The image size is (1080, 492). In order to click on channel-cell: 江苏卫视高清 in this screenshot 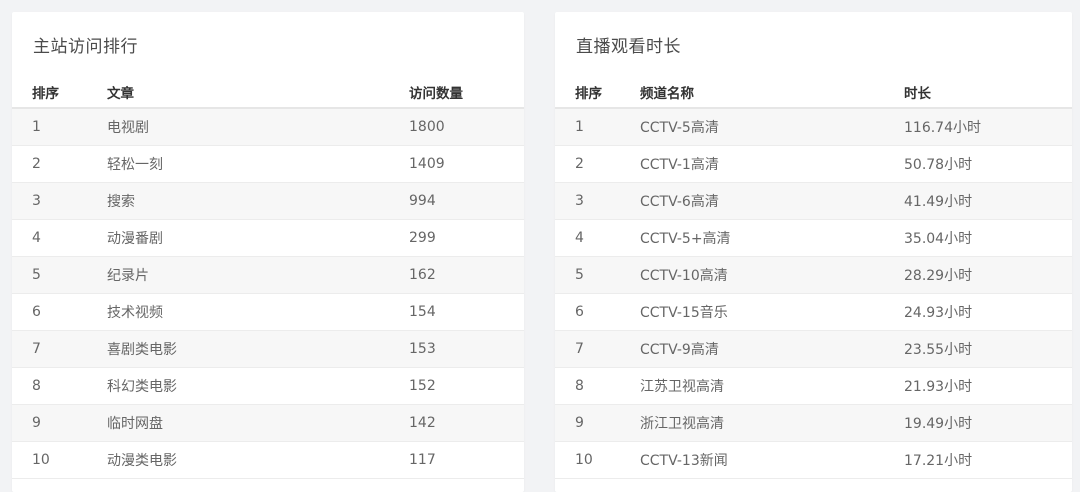, I will do `click(772, 386)`.